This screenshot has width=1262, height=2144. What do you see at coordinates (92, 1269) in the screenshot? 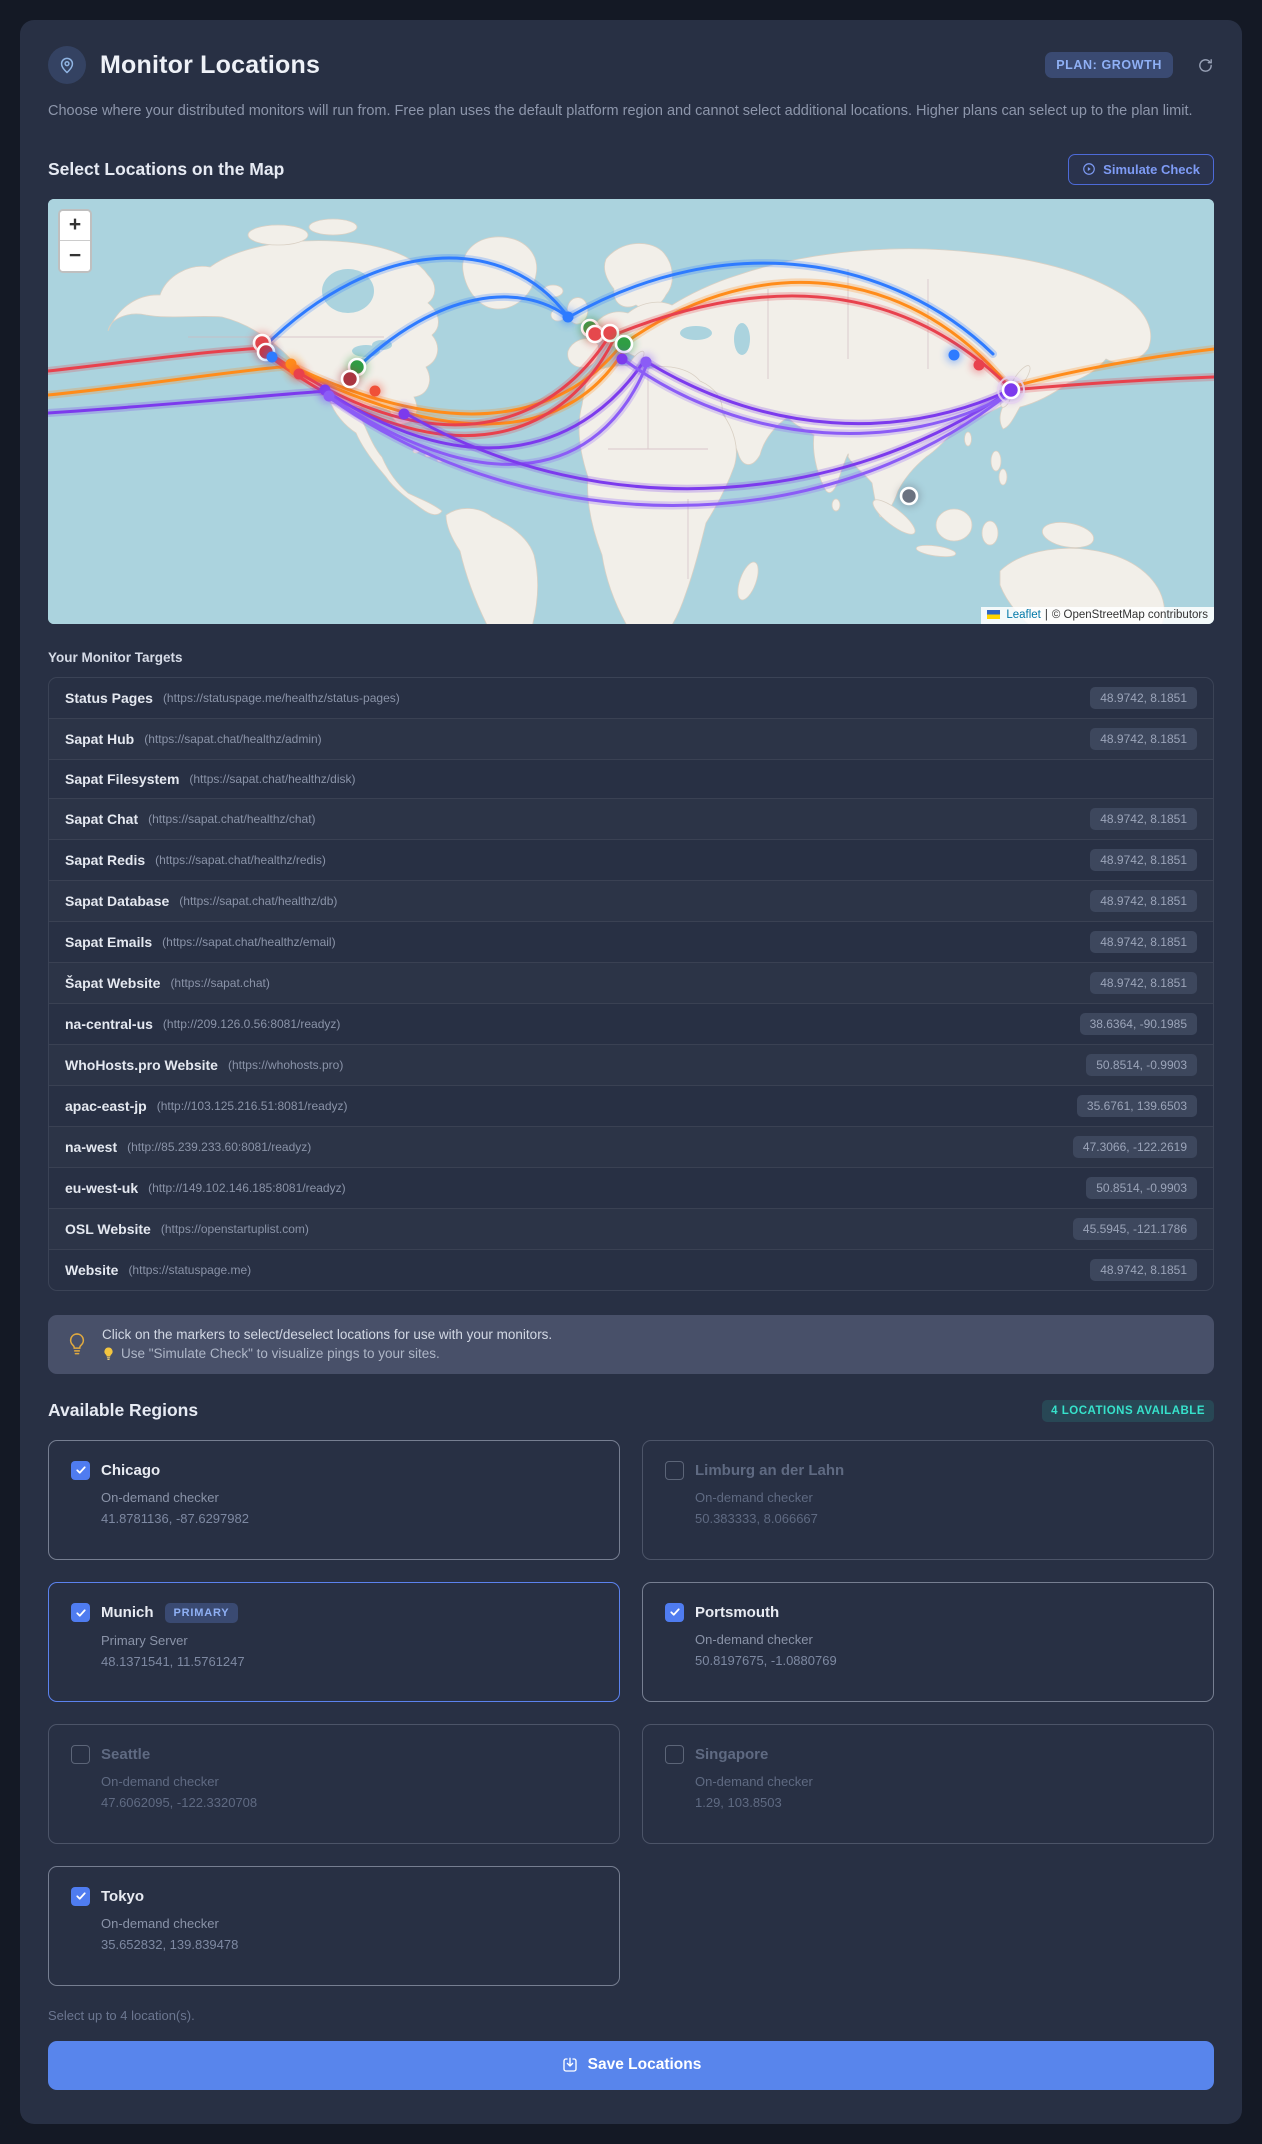
I see `target-name: Website` at bounding box center [92, 1269].